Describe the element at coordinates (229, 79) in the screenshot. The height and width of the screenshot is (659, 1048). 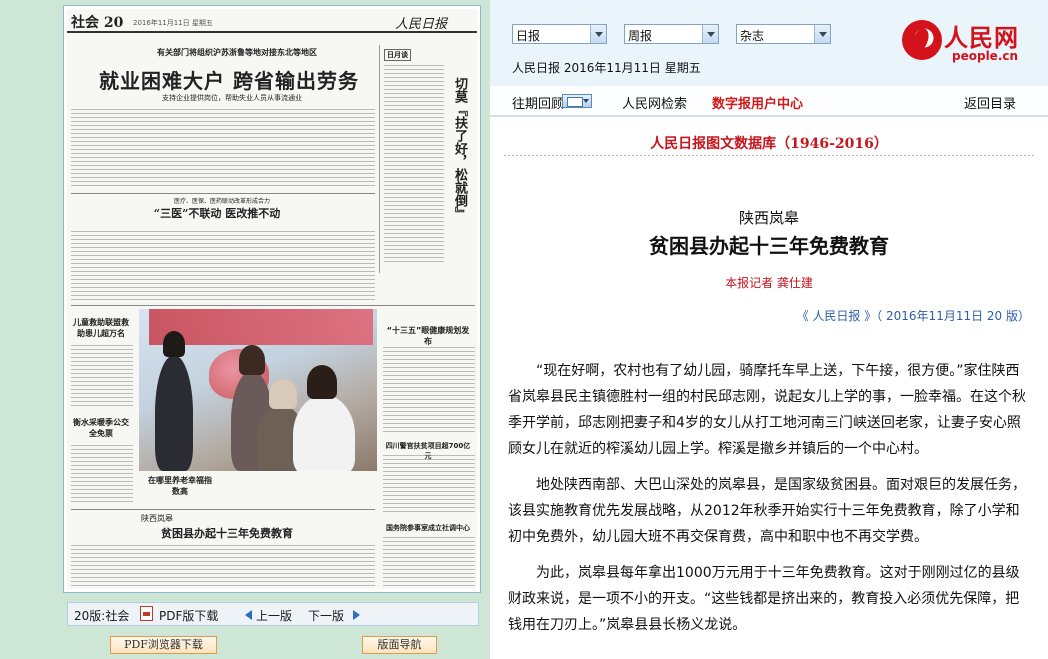
I see `paper-headline: 就业困难大户 跨省输出劳务` at that location.